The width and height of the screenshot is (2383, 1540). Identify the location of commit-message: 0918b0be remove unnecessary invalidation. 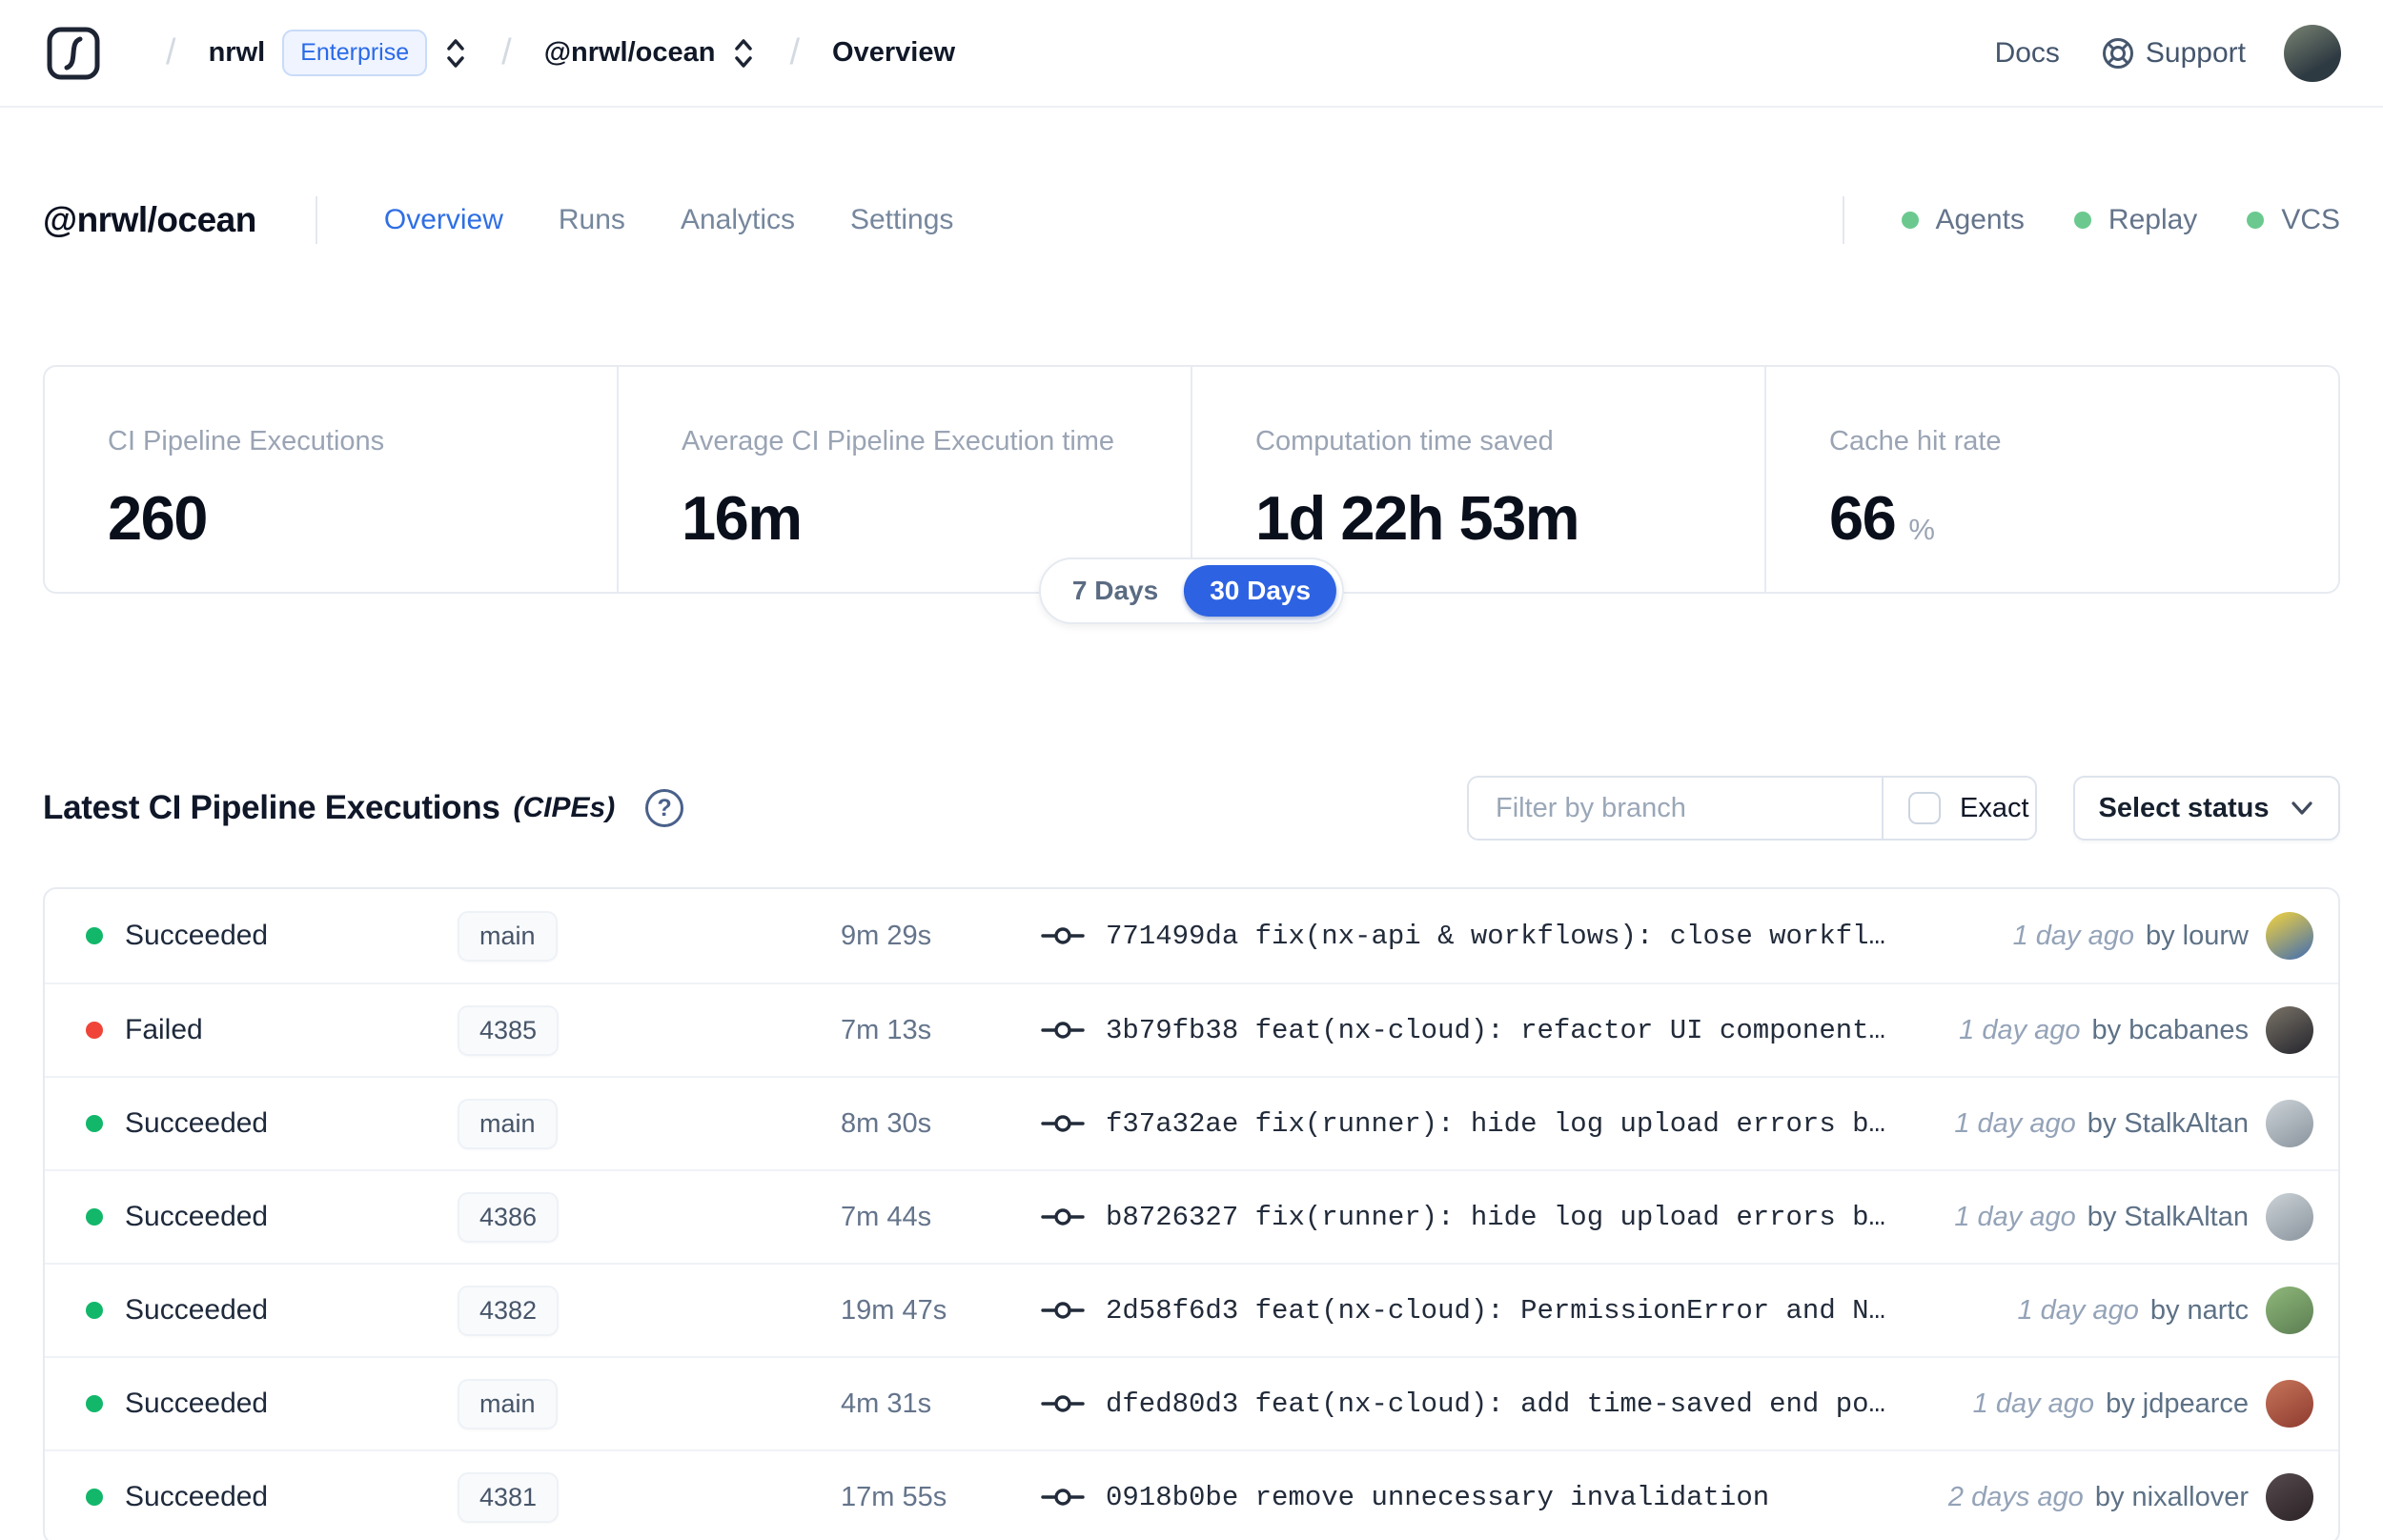
(1438, 1497).